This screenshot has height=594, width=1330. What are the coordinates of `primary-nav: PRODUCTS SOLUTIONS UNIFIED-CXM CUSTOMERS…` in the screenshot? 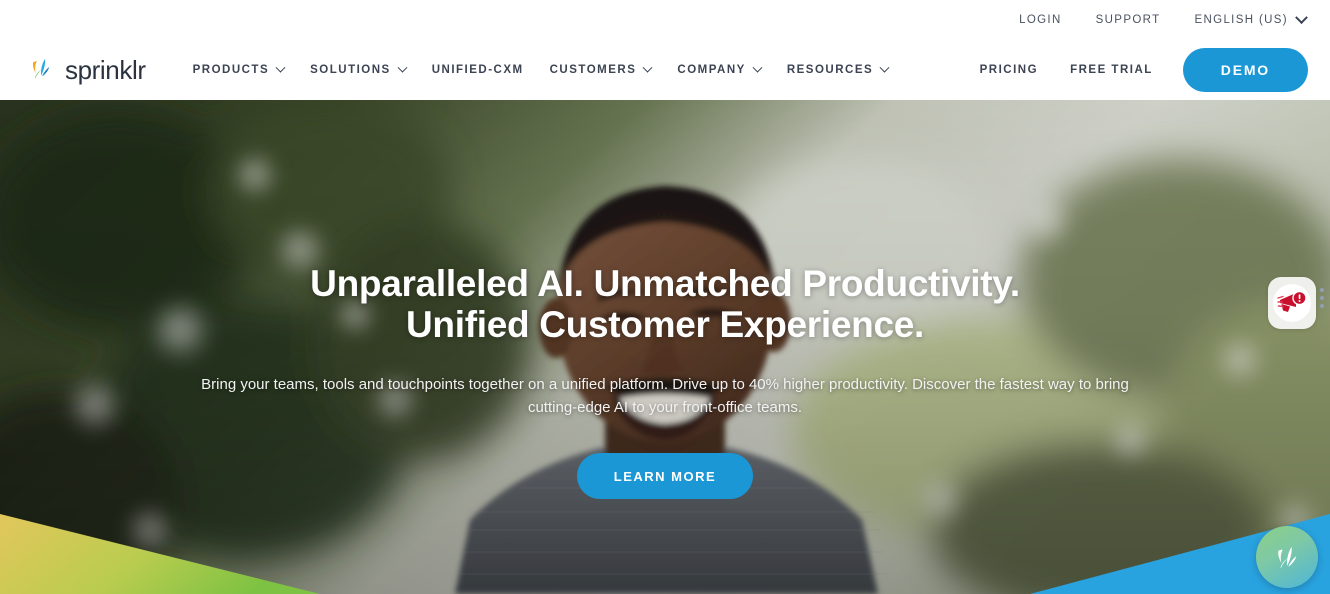 It's located at (541, 69).